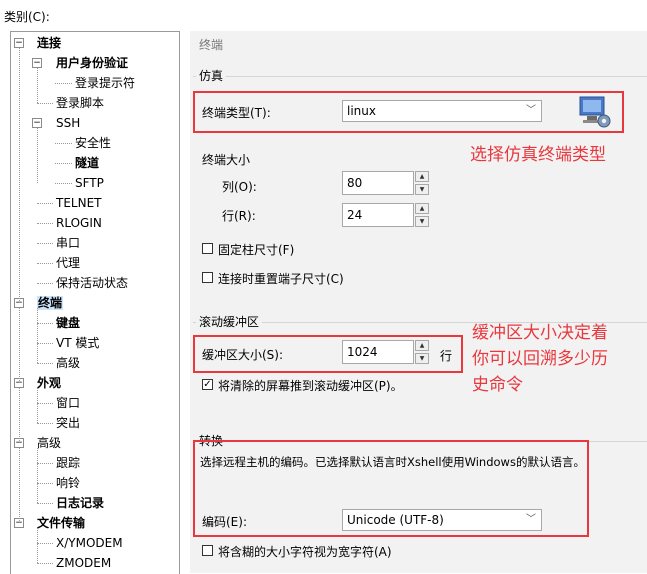  What do you see at coordinates (105, 83) in the screenshot?
I see `tree-item: 登录提示符` at bounding box center [105, 83].